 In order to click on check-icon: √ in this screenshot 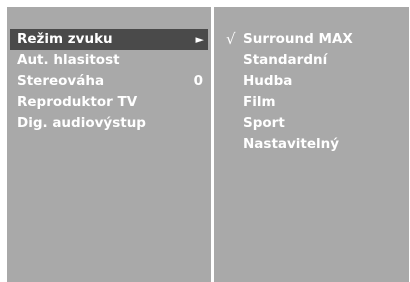, I will do `click(231, 39)`.